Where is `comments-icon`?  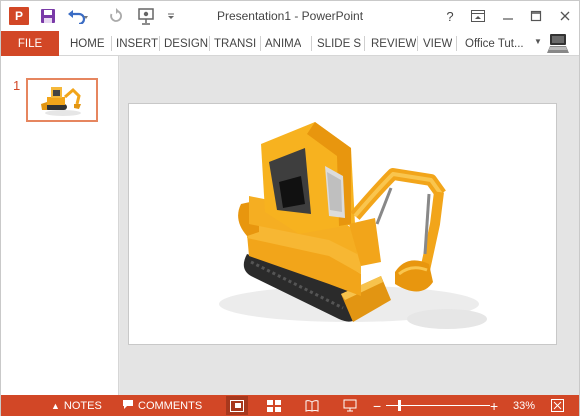
comments-icon is located at coordinates (128, 406).